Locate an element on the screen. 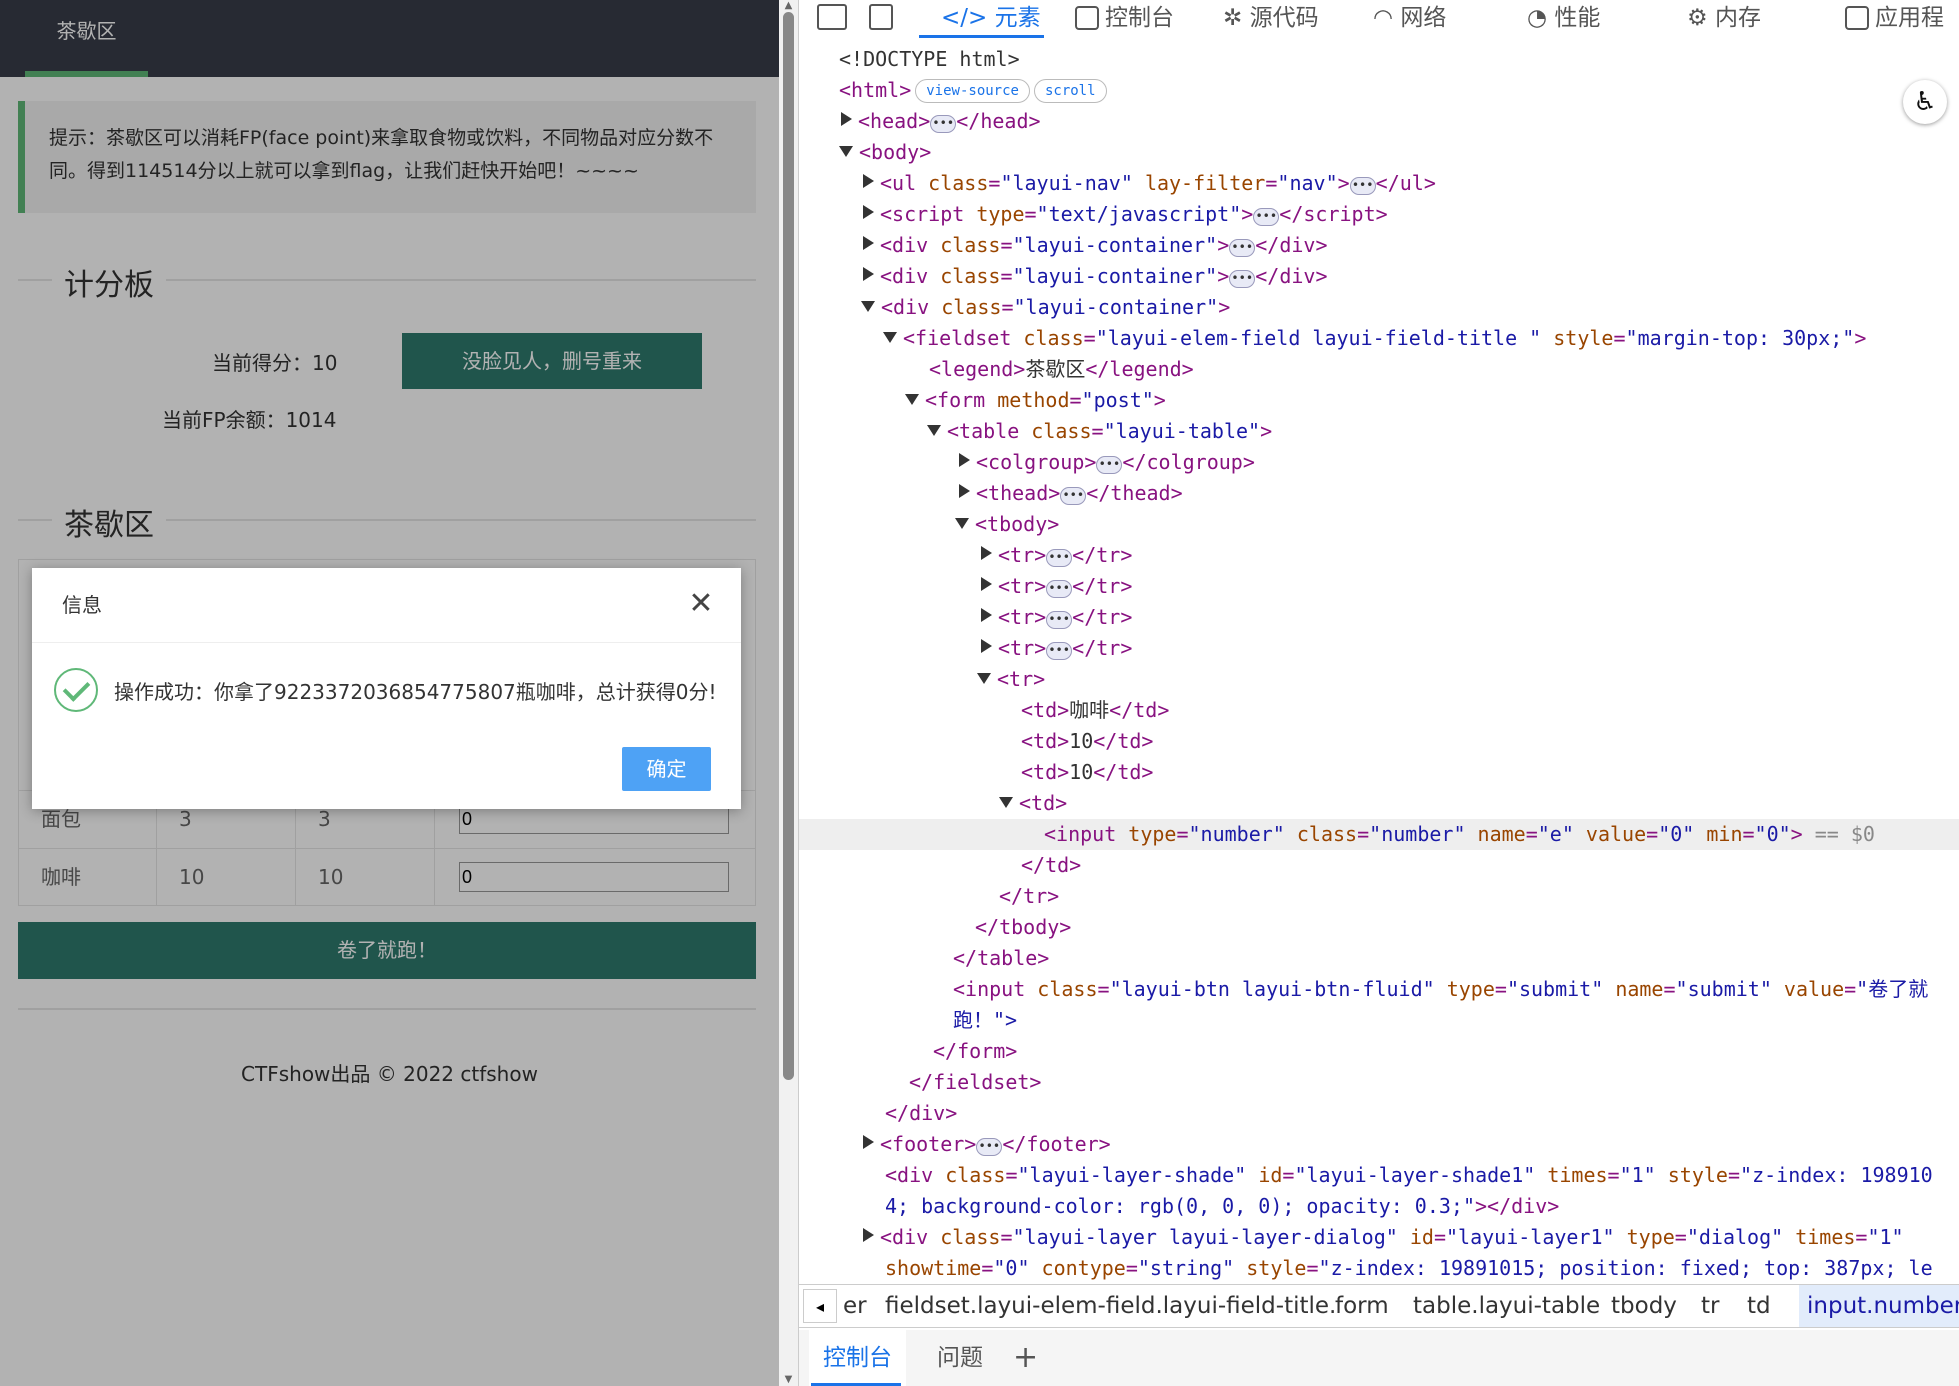  dom-line: </td> is located at coordinates (1379, 865).